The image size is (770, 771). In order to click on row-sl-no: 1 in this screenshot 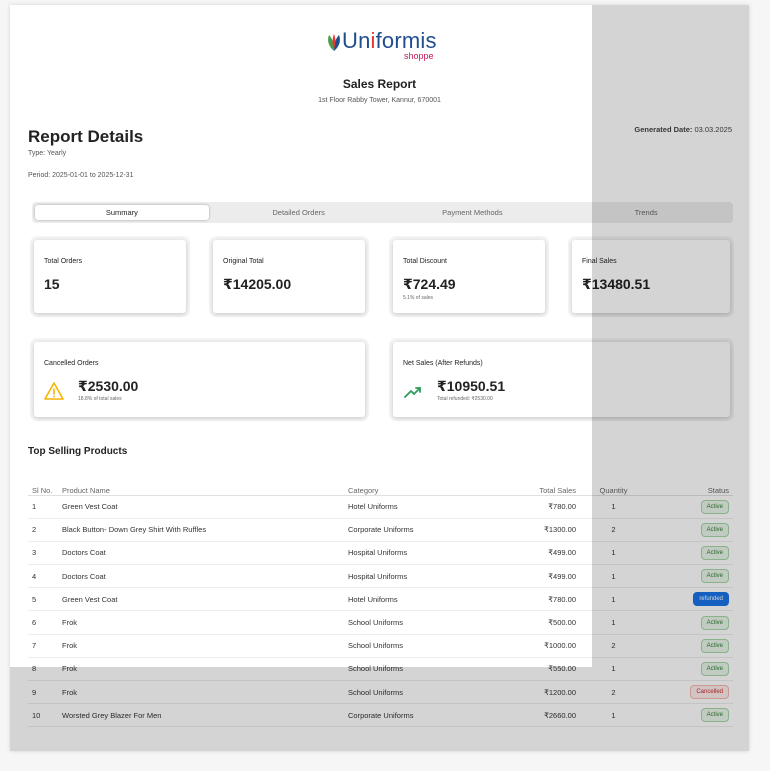, I will do `click(43, 507)`.